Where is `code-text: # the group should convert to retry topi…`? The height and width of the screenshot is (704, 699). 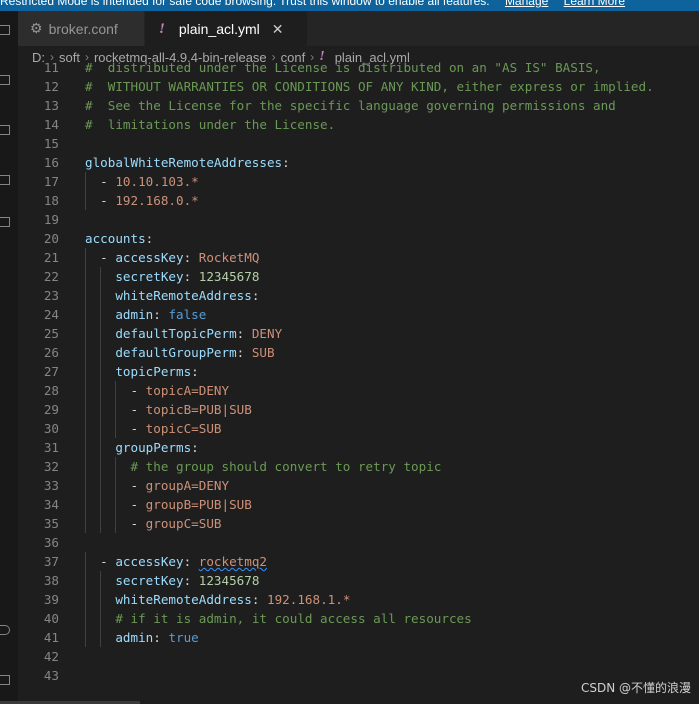 code-text: # the group should convert to retry topi… is located at coordinates (263, 466).